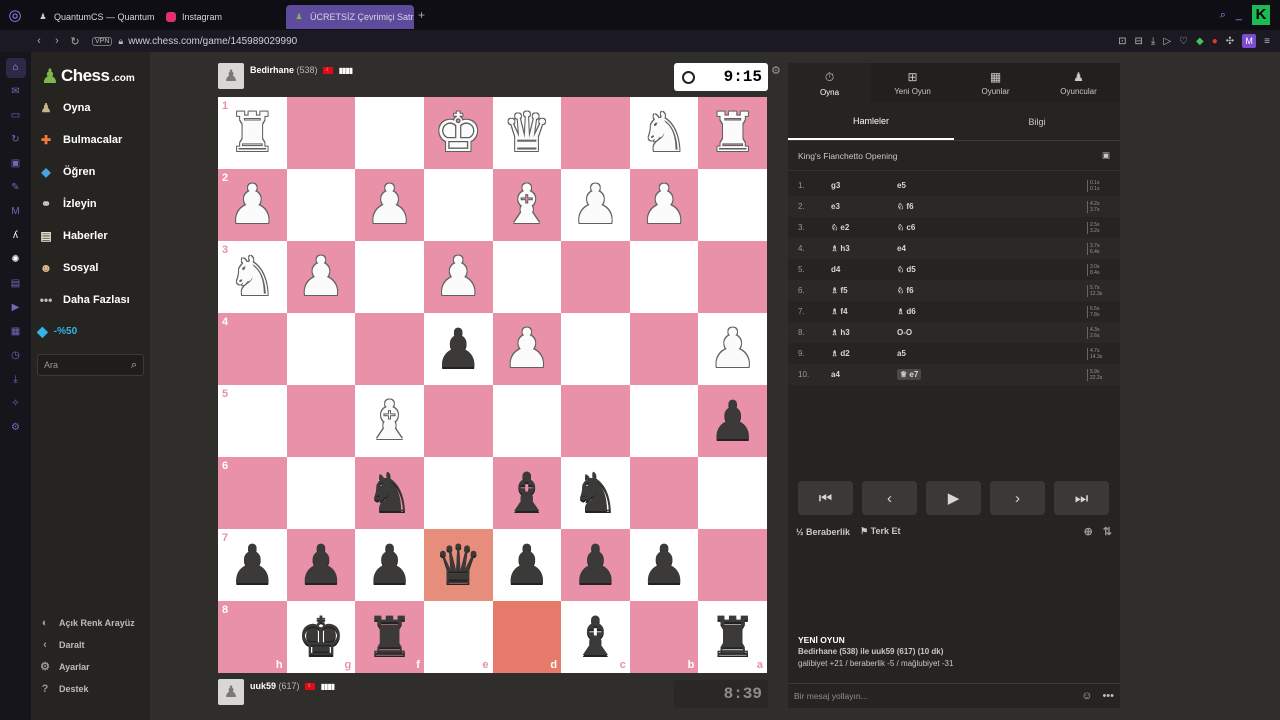  What do you see at coordinates (1200, 41) in the screenshot?
I see `shield-ext-icon: ◆` at bounding box center [1200, 41].